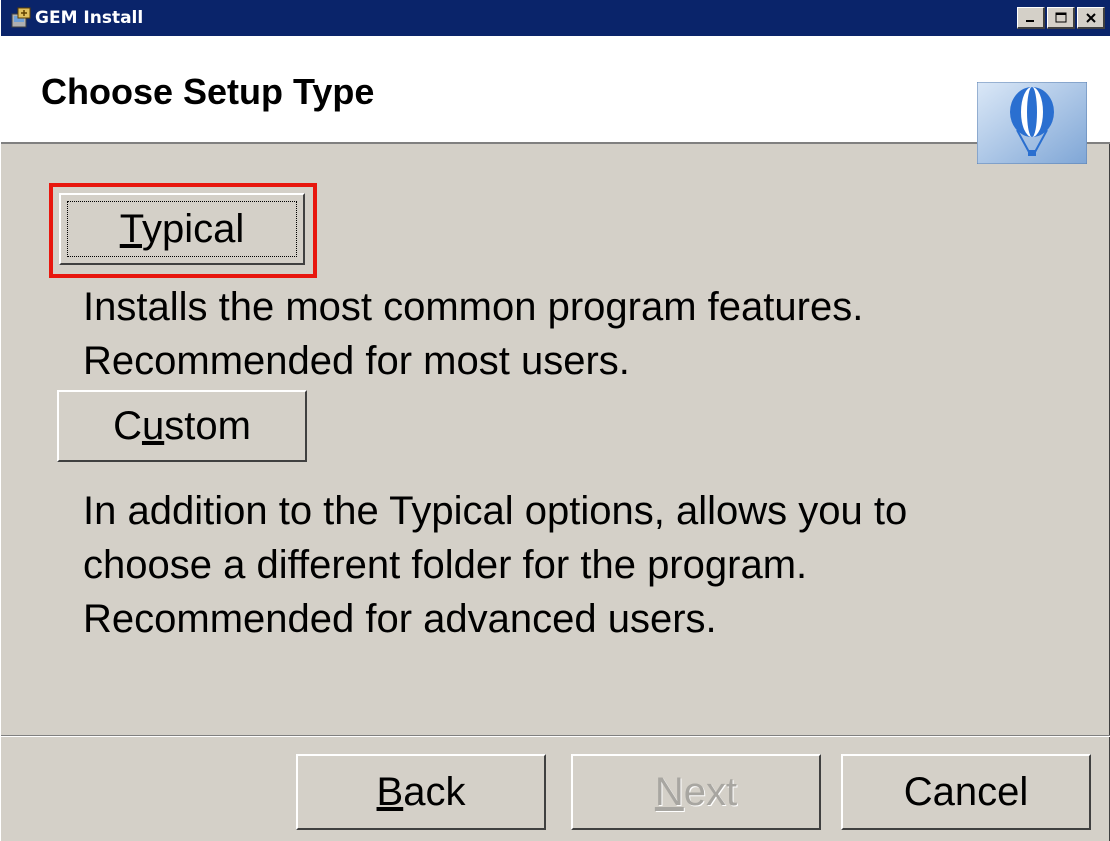  Describe the element at coordinates (127, 425) in the screenshot. I see `custom-label-prefix: C` at that location.